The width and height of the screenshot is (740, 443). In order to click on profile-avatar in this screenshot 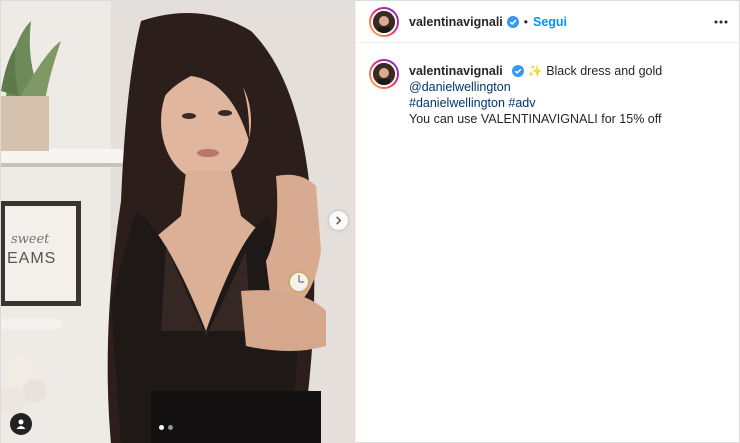, I will do `click(384, 21)`.